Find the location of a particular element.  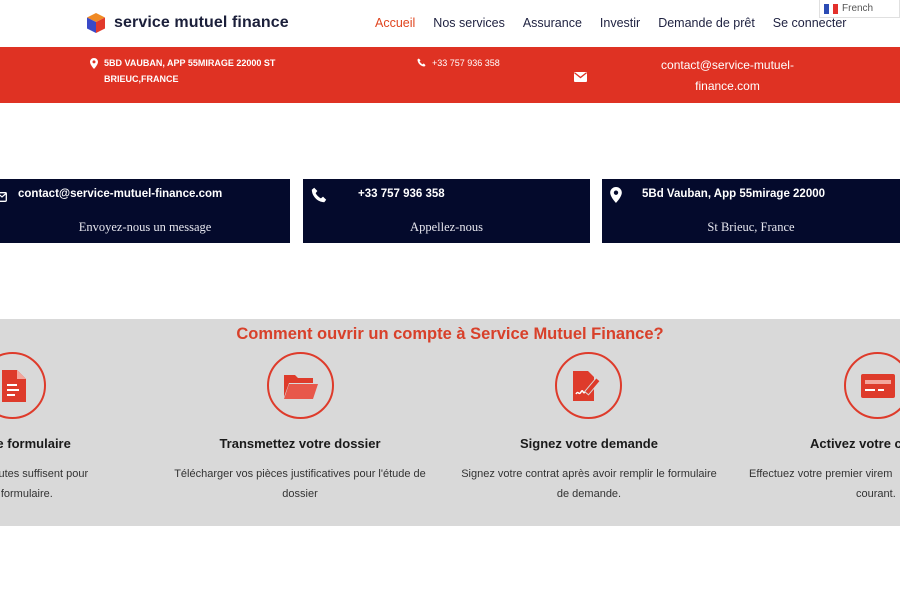

brand-name: service mutuel finance is located at coordinates (201, 22).